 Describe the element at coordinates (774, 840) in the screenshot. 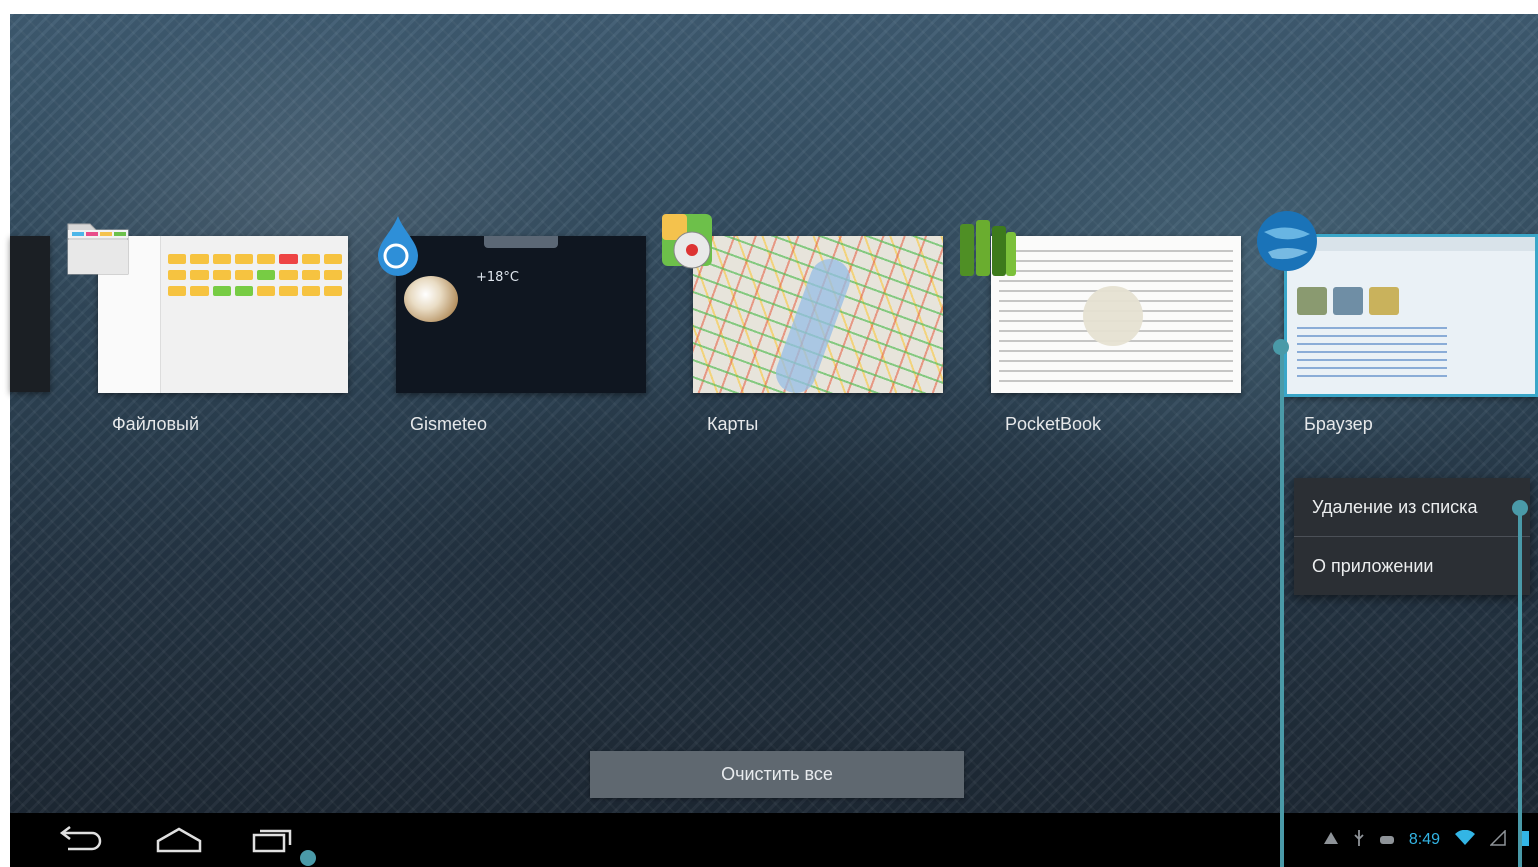

I see `system-navigation-bar: 8:49` at that location.